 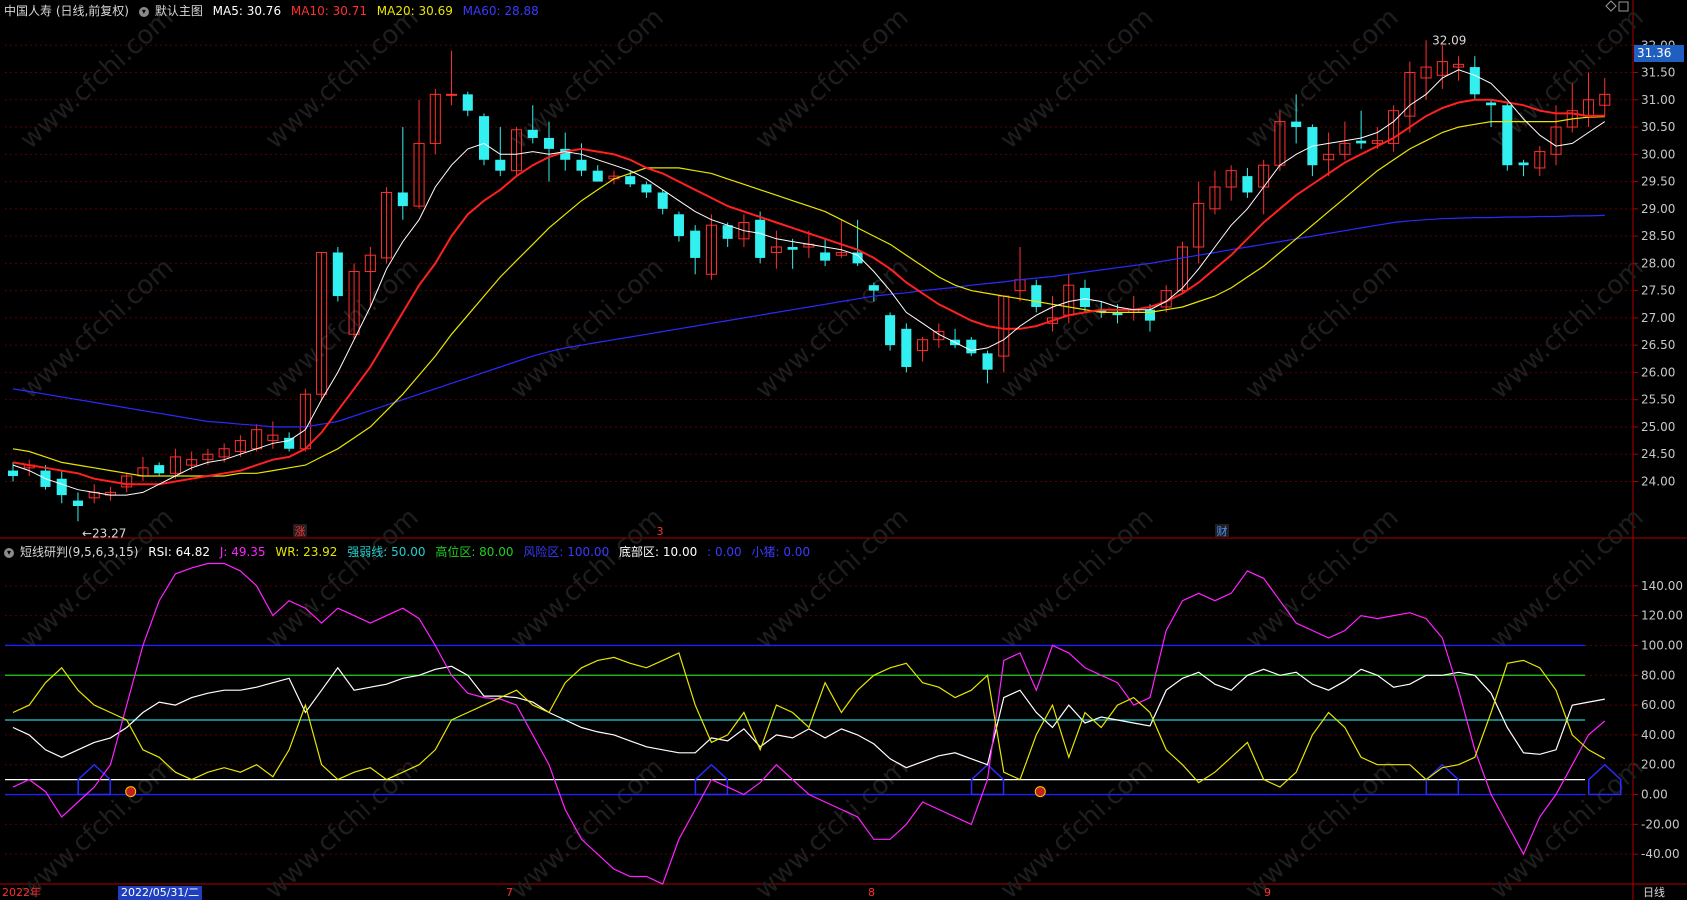 I want to click on sub-tick-label: 20.00, so click(x=1658, y=765).